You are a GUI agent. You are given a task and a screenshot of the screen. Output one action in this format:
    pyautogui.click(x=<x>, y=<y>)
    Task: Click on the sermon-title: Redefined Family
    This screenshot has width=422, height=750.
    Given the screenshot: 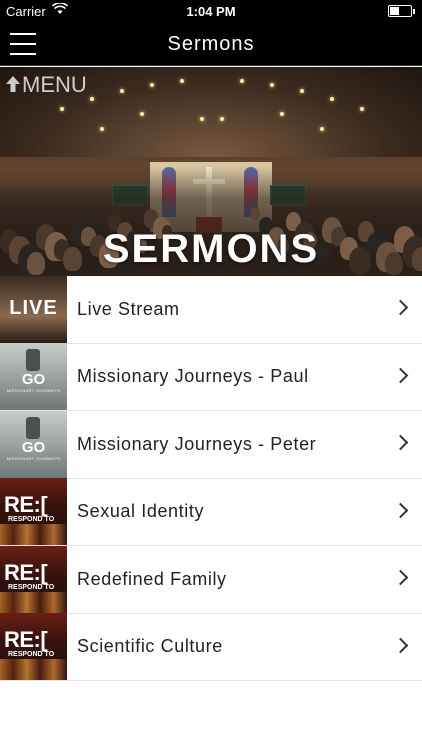 What is the action you would take?
    pyautogui.click(x=152, y=578)
    